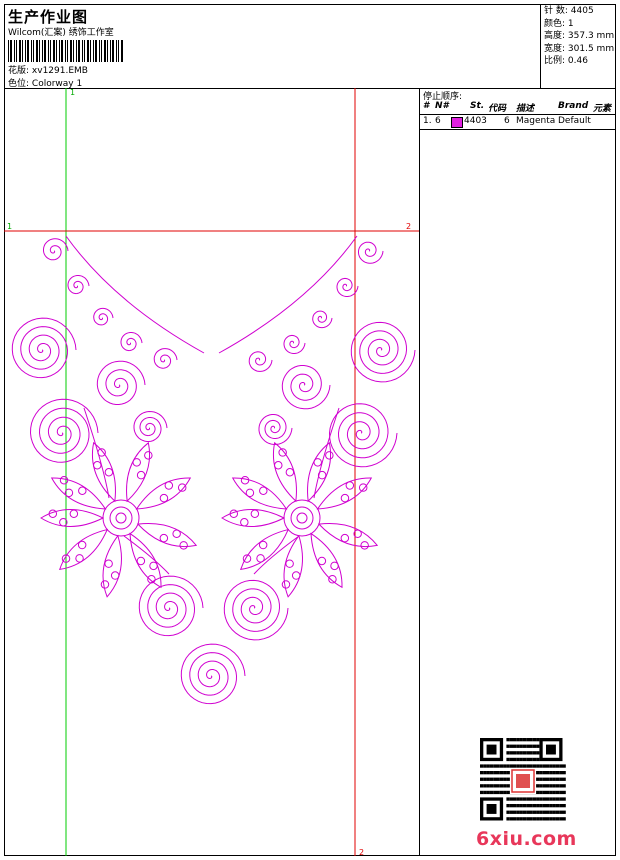 This screenshot has width=620, height=860. What do you see at coordinates (574, 121) in the screenshot?
I see `row-brand: Default` at bounding box center [574, 121].